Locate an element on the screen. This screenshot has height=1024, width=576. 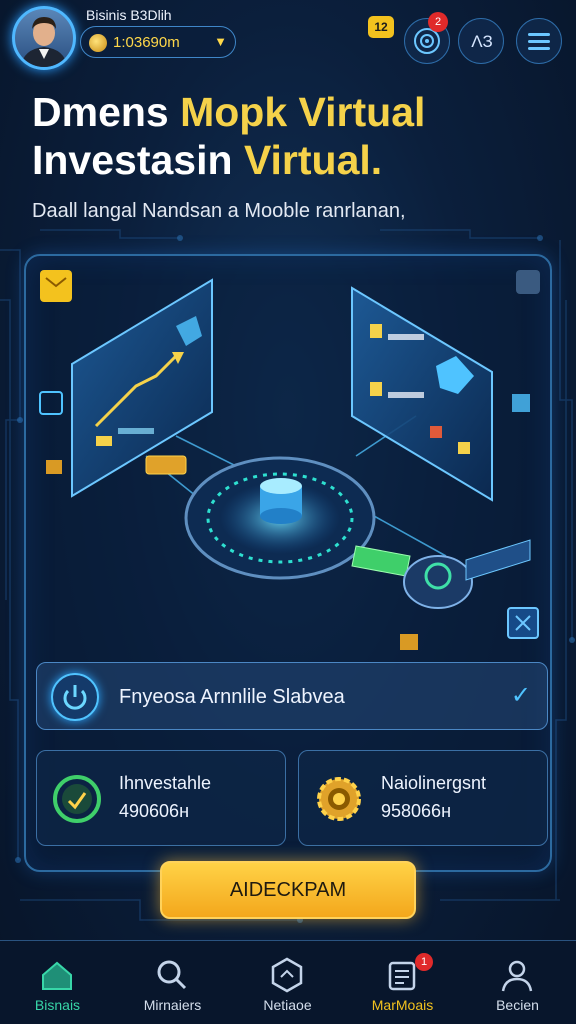
stat-management: Naiolinergsnt 958066н is located at coordinates (423, 798).